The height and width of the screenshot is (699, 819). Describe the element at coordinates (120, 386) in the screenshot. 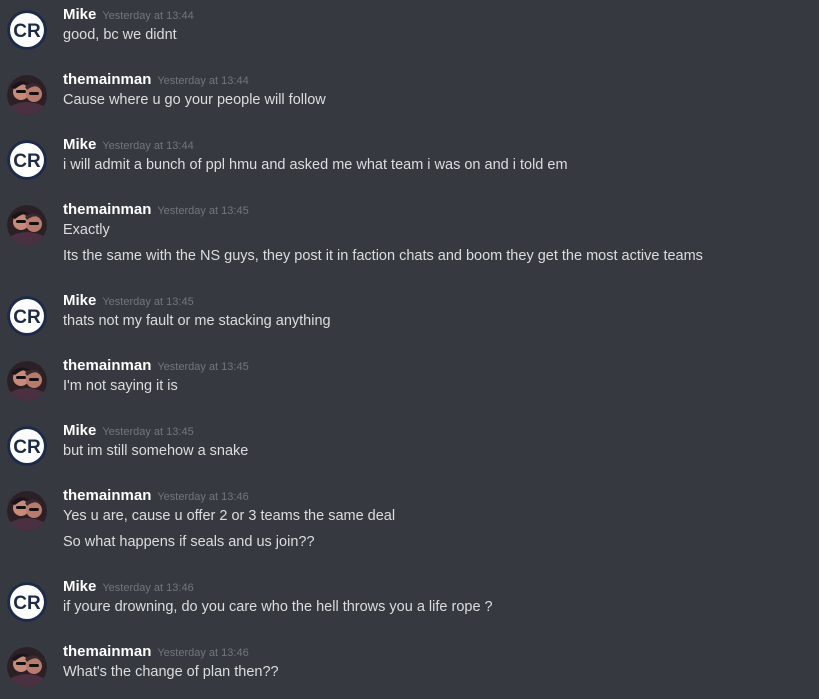

I see `message-text: I'm not saying it is` at that location.